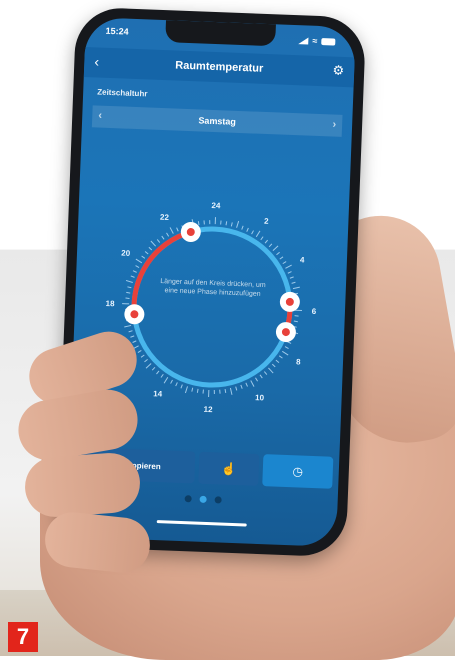  Describe the element at coordinates (100, 116) in the screenshot. I see `prev-day-button: ‹` at that location.